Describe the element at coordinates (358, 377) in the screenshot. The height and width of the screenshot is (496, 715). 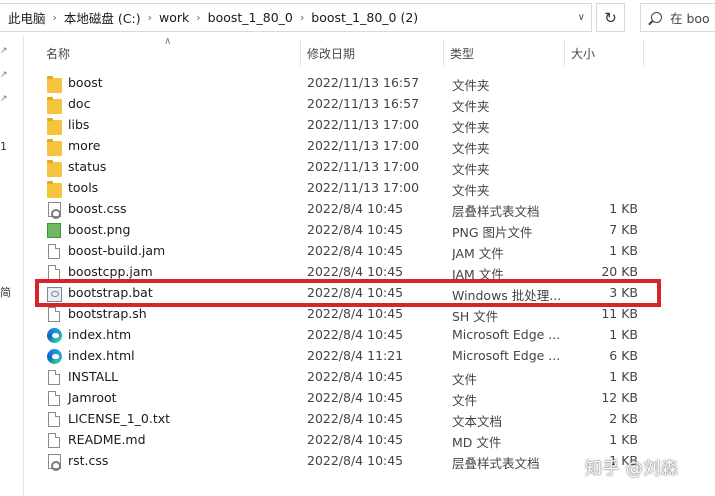
I see `file-row: INSTALL 2022/8/4 10:45 文件 1 KB` at that location.